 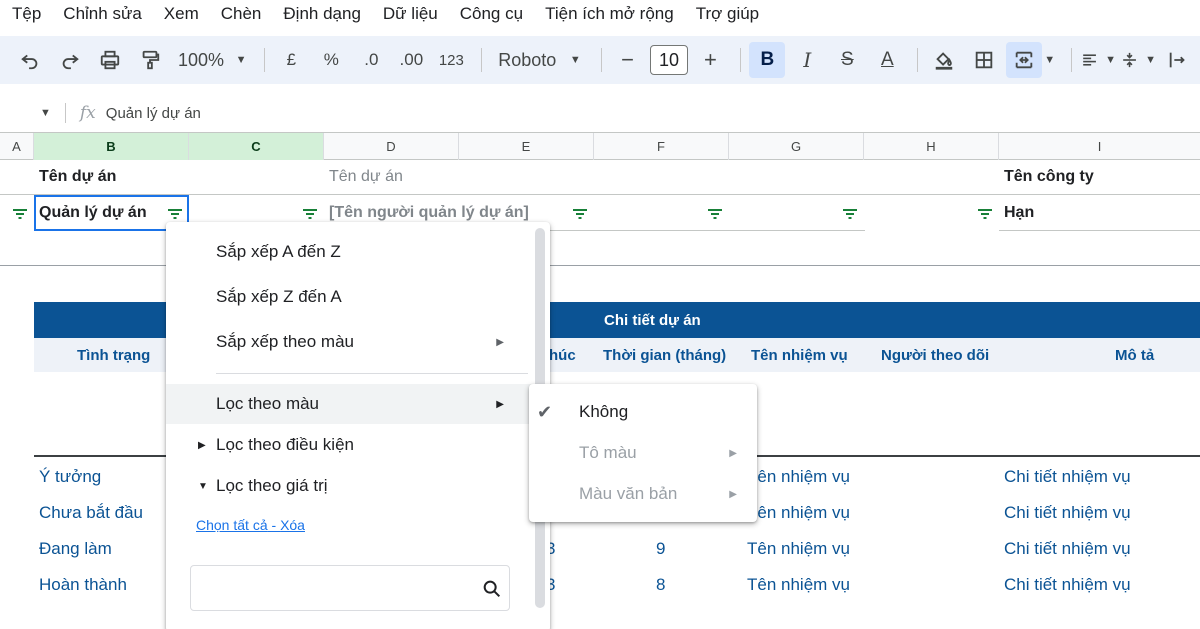 I want to click on column-headers: A B C D E F G H I, so click(x=600, y=146).